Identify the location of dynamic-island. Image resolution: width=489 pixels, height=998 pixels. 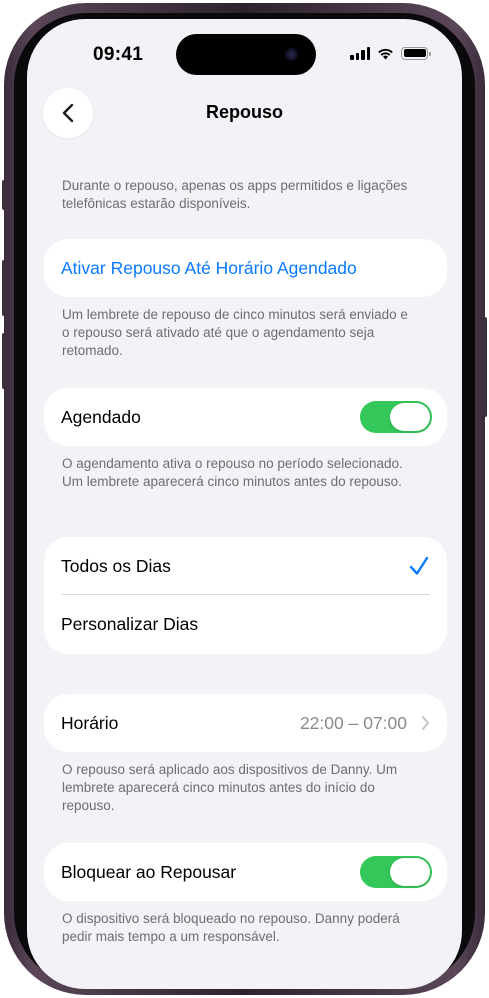
(246, 54).